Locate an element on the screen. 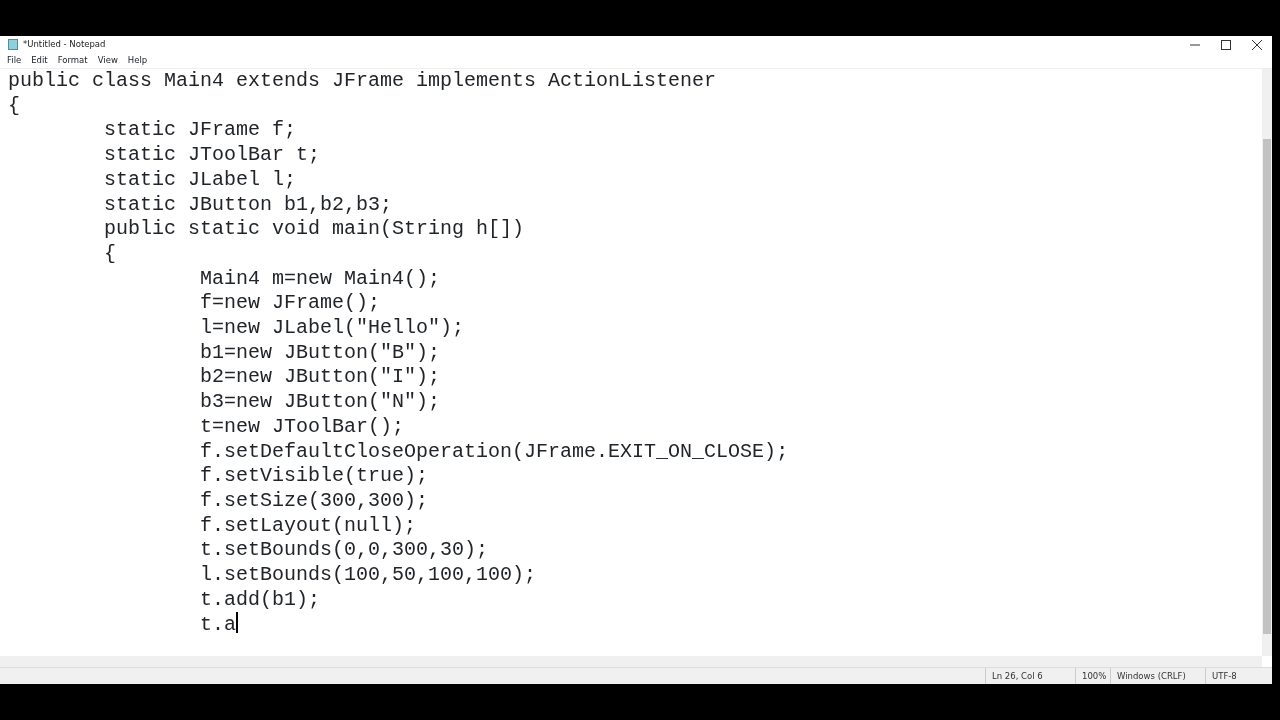 Image resolution: width=1280 pixels, height=720 pixels. status-text: Windows (CRLF) is located at coordinates (1151, 676).